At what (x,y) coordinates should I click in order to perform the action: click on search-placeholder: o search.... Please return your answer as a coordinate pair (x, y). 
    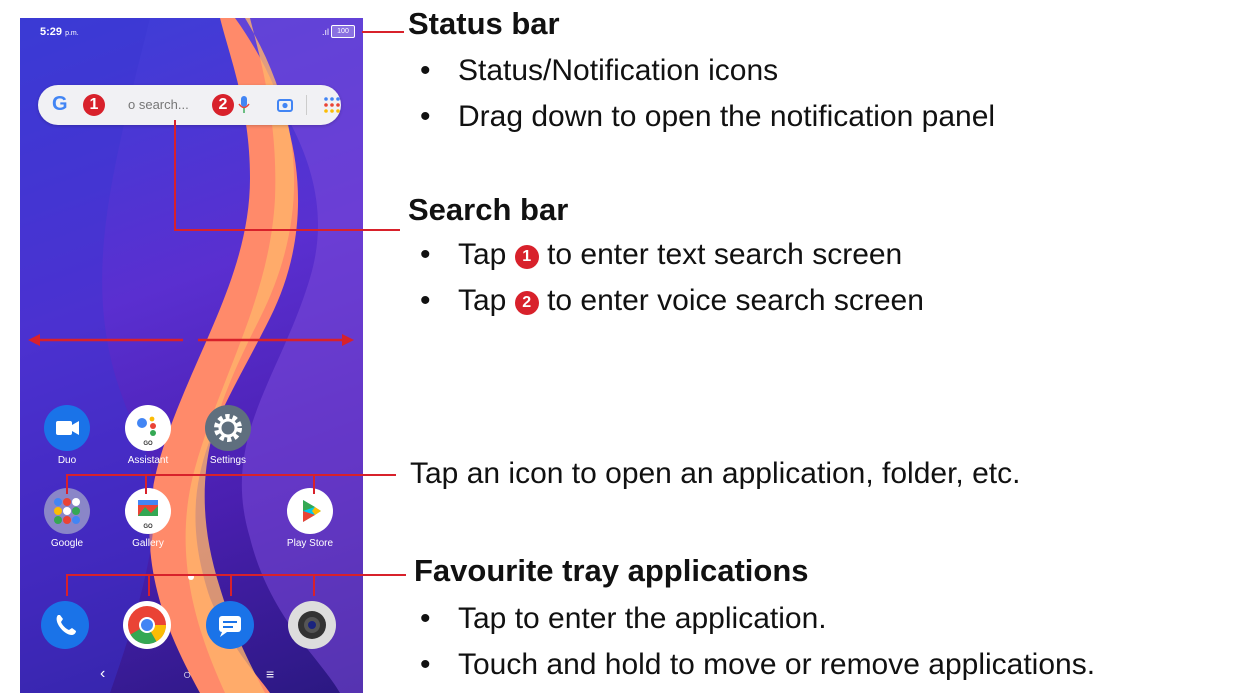
    Looking at the image, I should click on (158, 104).